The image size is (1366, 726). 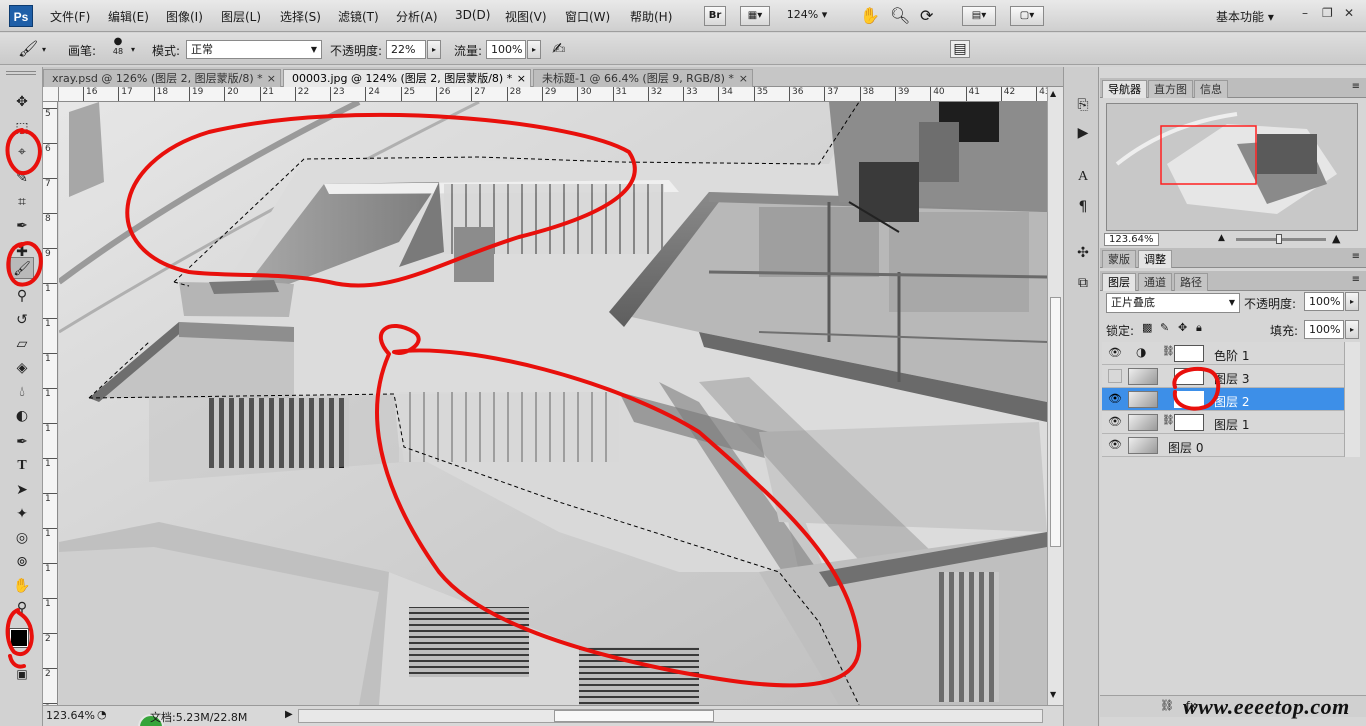 What do you see at coordinates (1170, 89) in the screenshot?
I see `tab-histogram: 直方图` at bounding box center [1170, 89].